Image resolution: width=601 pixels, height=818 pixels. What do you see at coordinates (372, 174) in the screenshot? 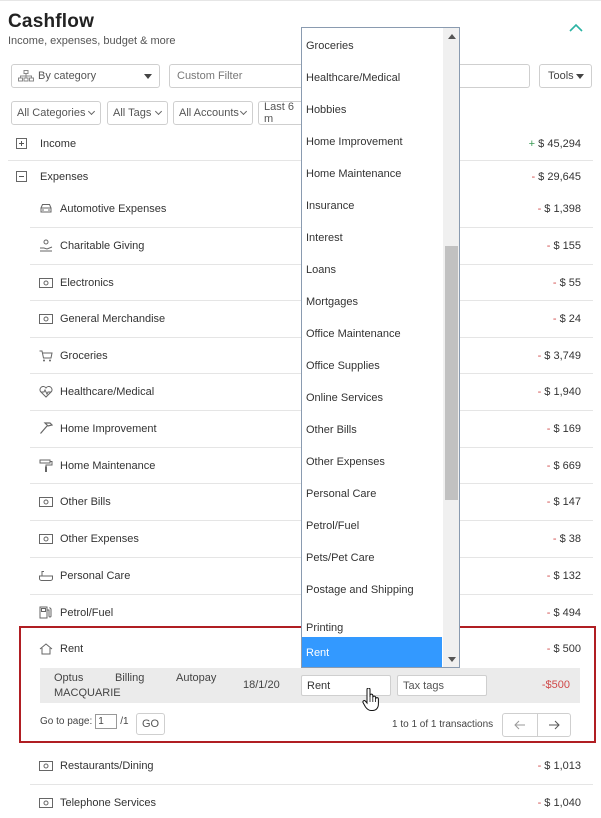
I see `dropdown-option: Home Maintenance` at bounding box center [372, 174].